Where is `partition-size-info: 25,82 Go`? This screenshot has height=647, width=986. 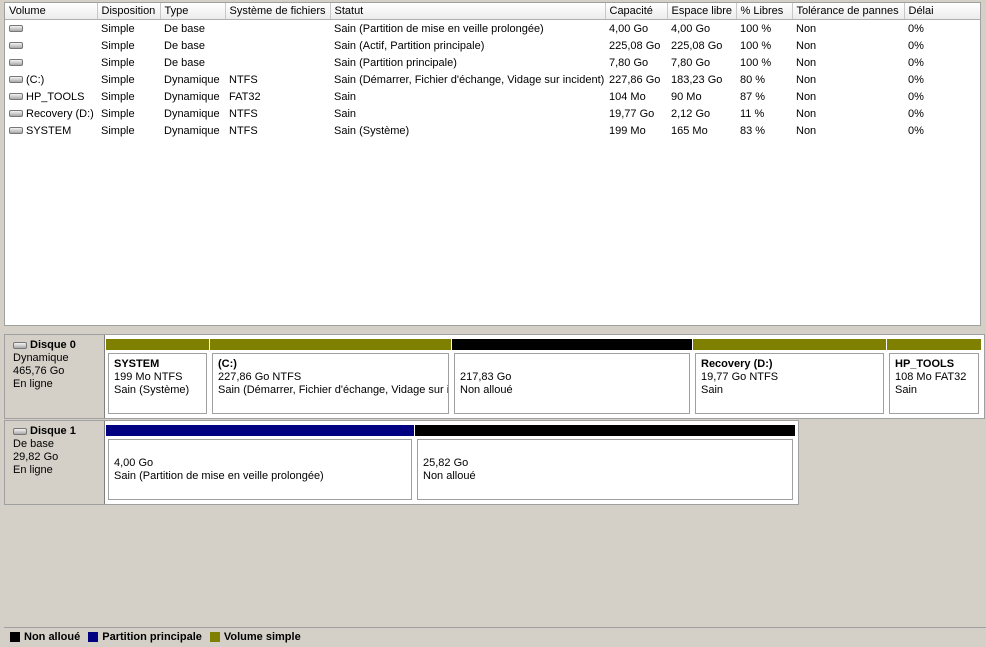 partition-size-info: 25,82 Go is located at coordinates (446, 463).